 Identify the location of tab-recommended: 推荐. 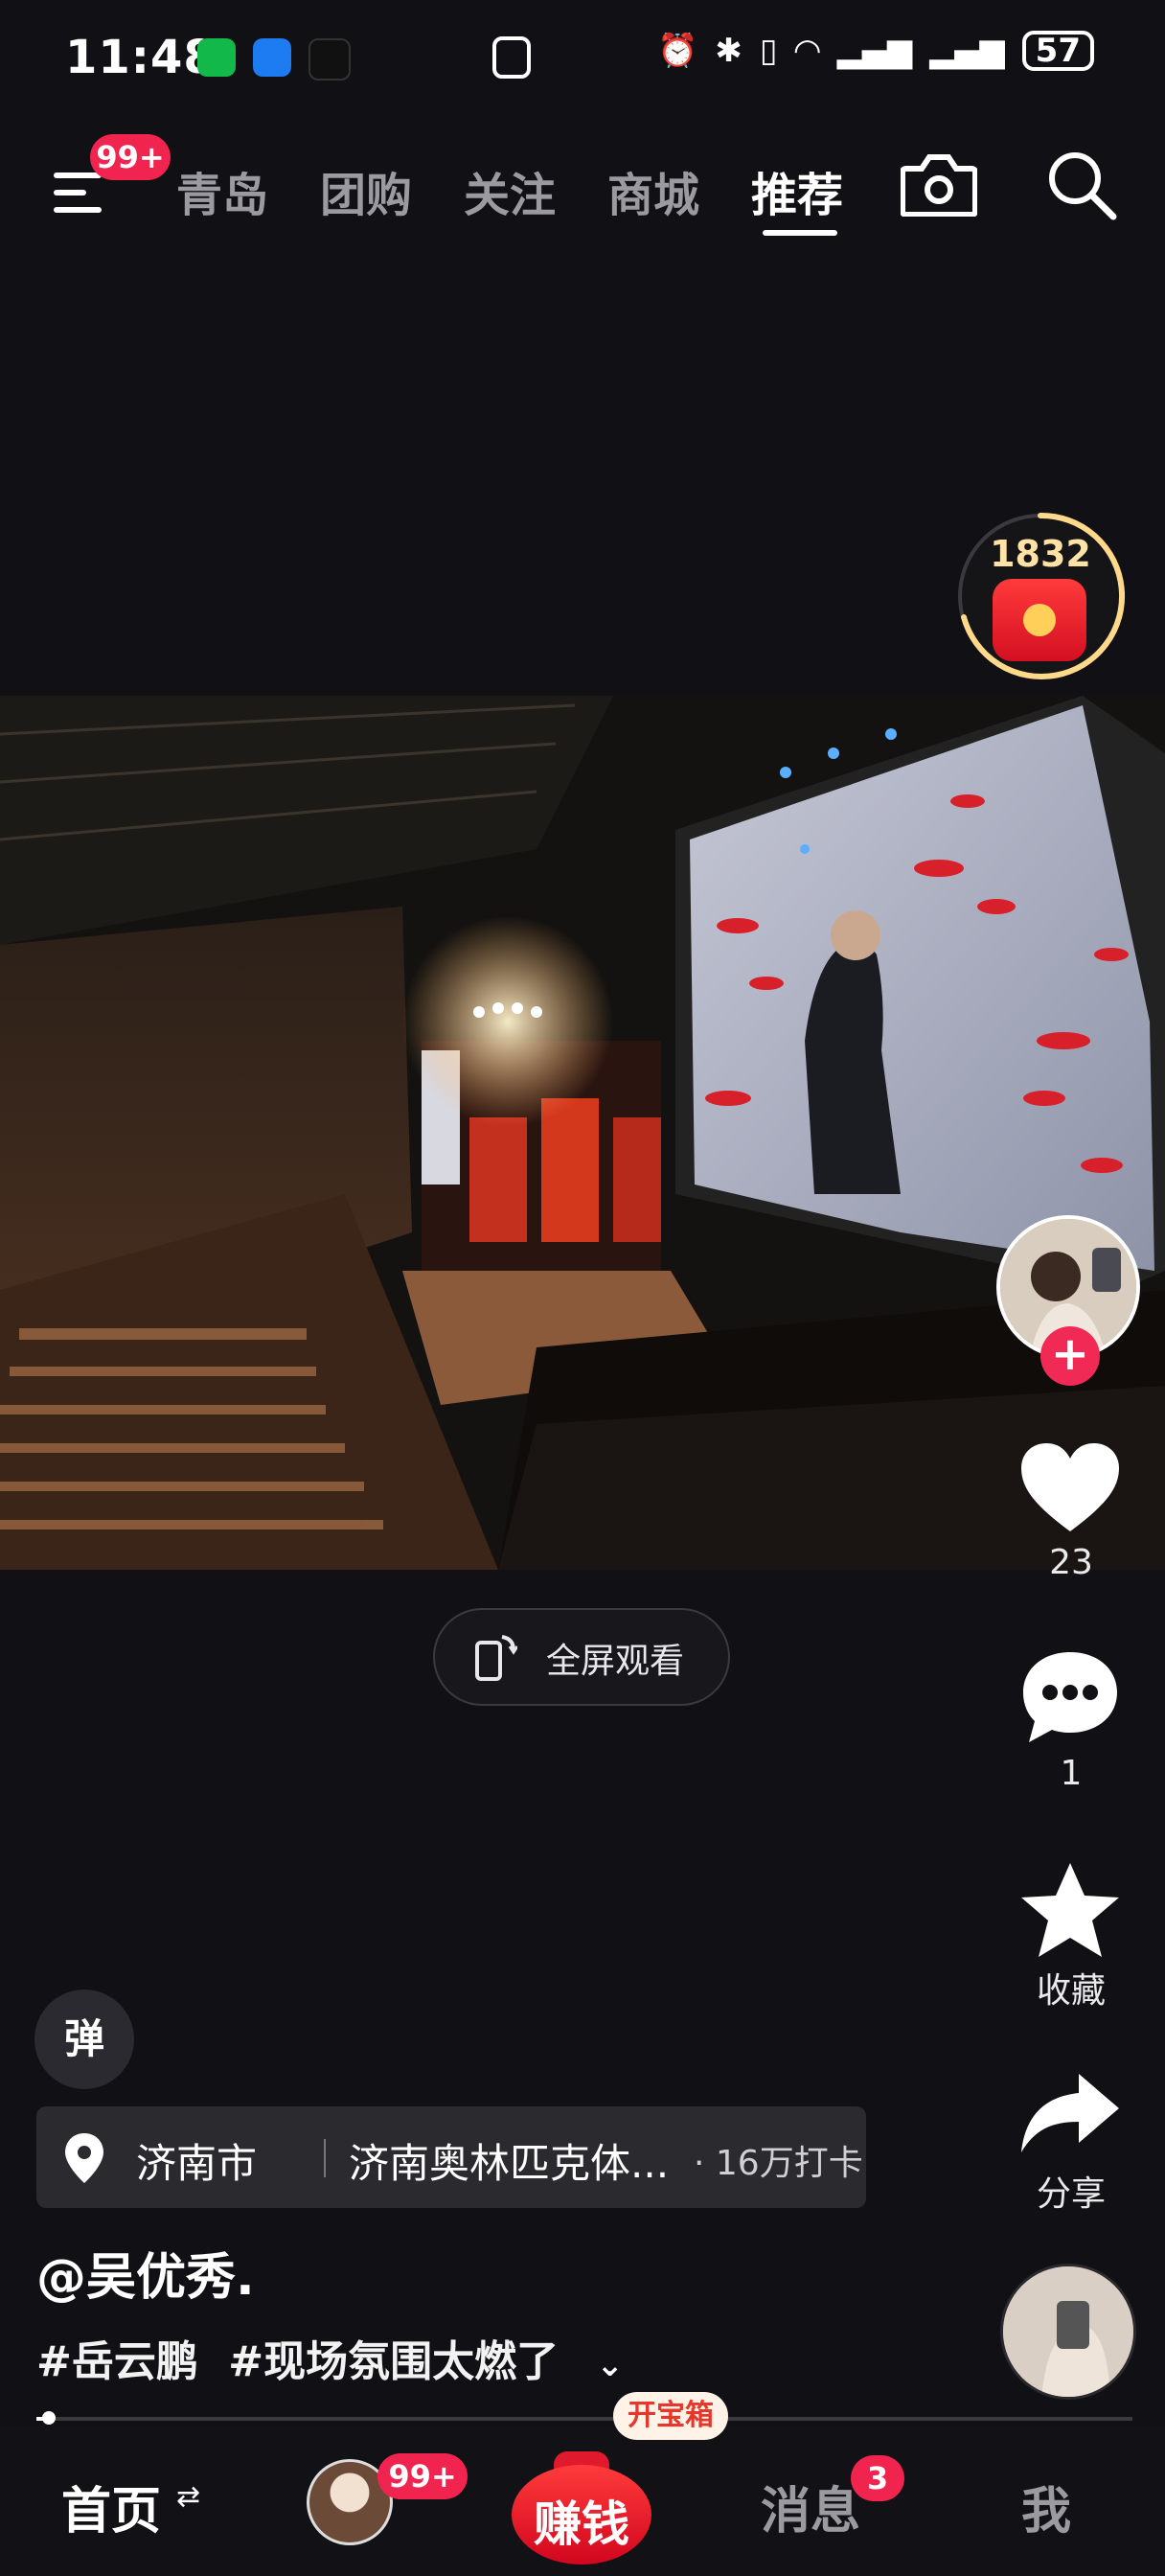
(797, 190).